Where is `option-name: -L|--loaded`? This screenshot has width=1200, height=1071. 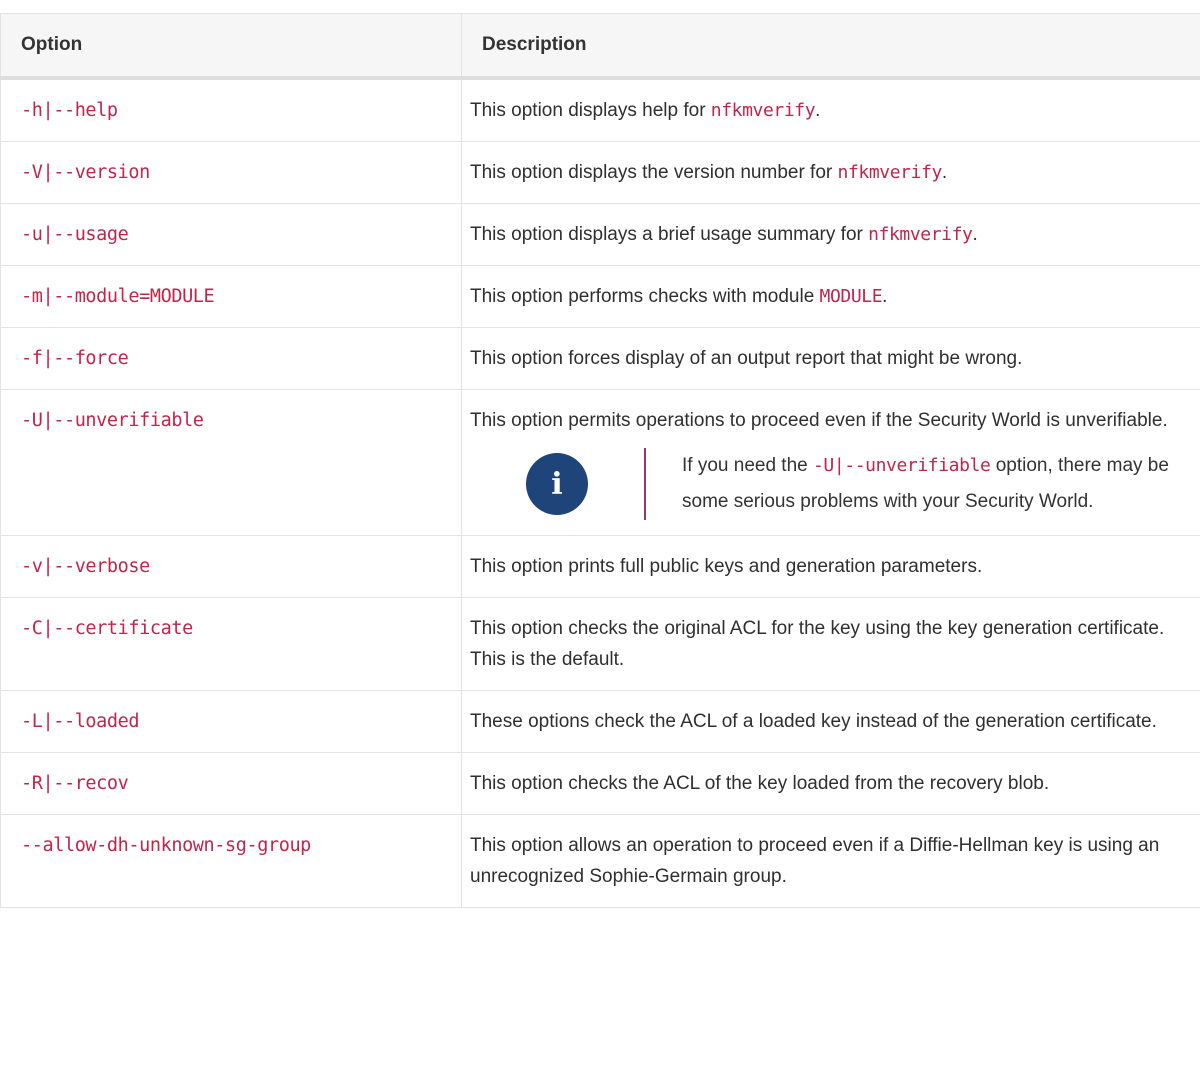 option-name: -L|--loaded is located at coordinates (80, 721).